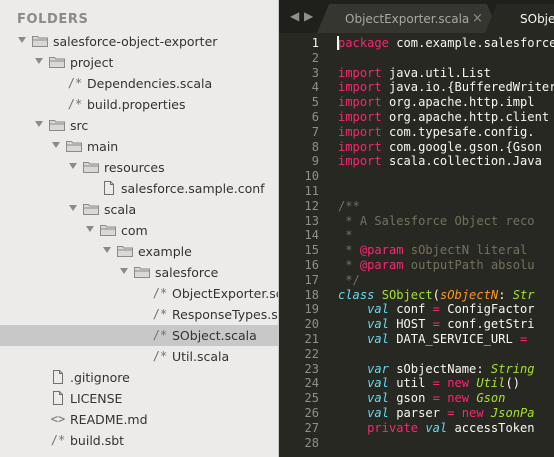 Image resolution: width=554 pixels, height=457 pixels. What do you see at coordinates (139, 209) in the screenshot?
I see `tree-folder: scala` at bounding box center [139, 209].